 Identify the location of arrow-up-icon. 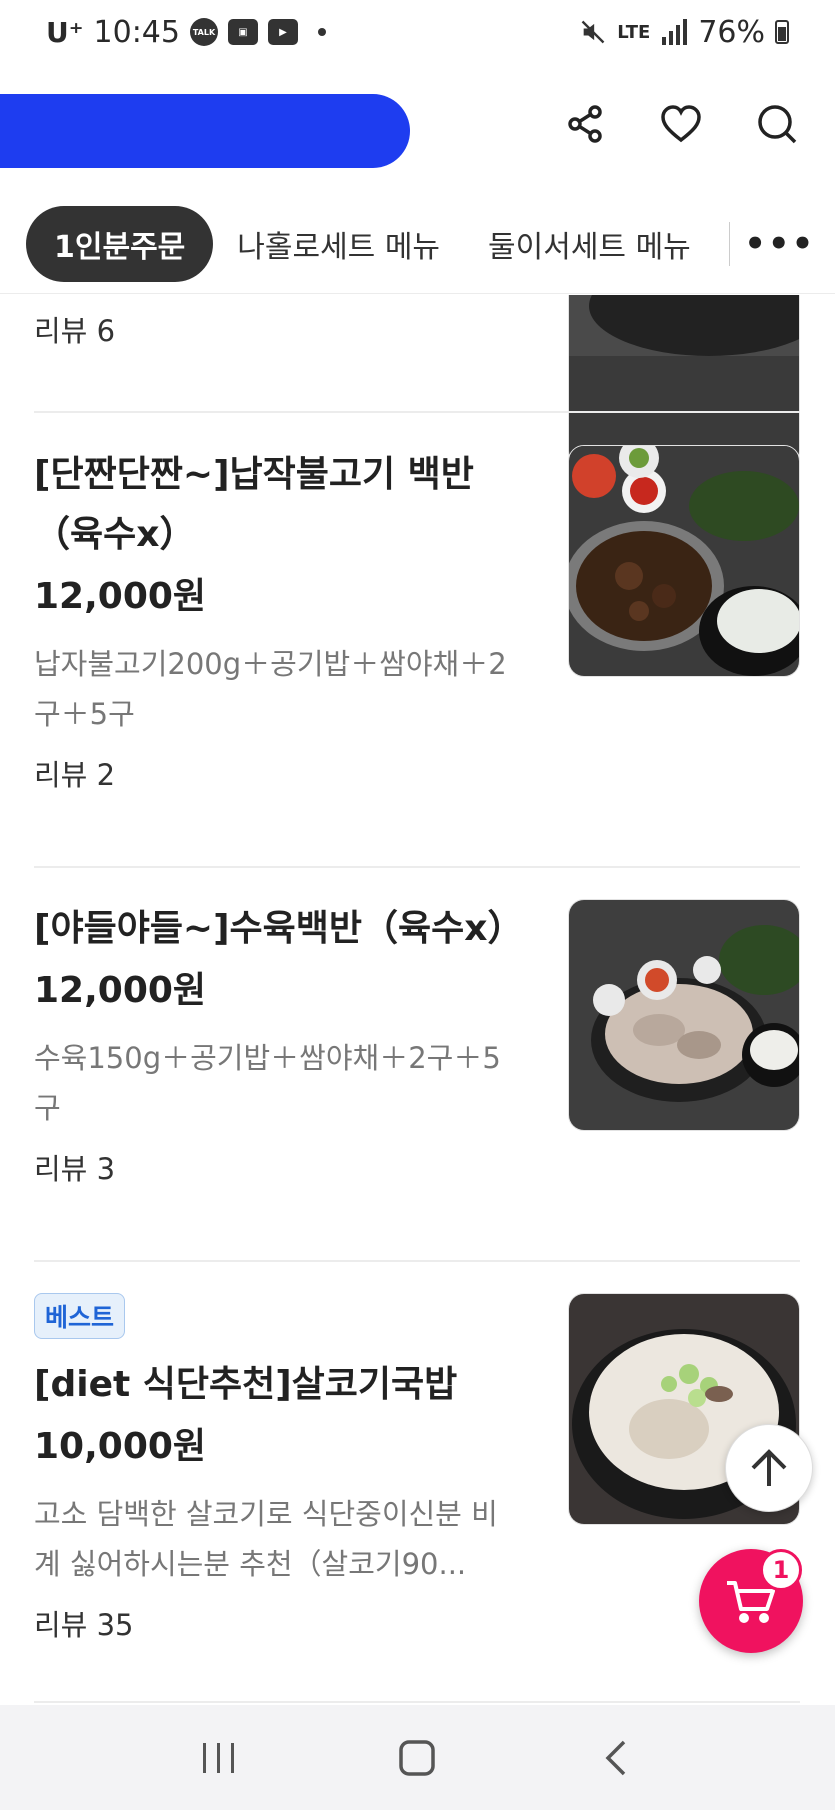
(769, 1467).